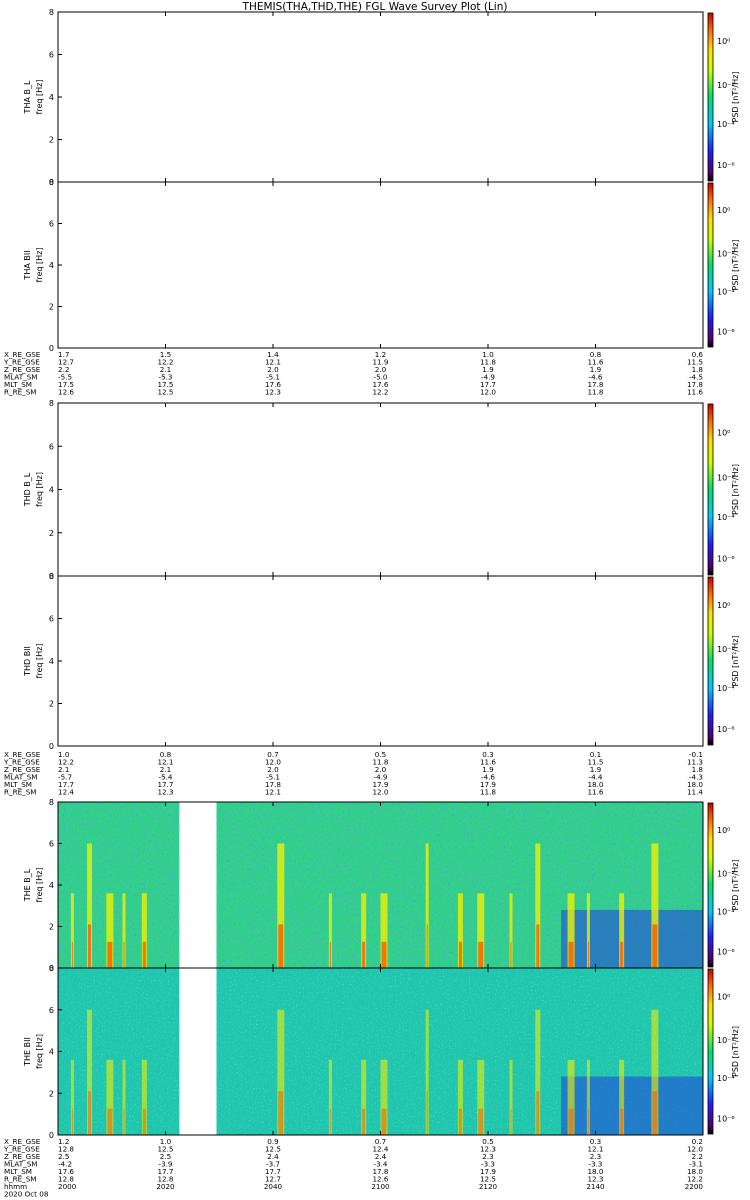 The height and width of the screenshot is (1200, 750). What do you see at coordinates (27, 1052) in the screenshot?
I see `panel-ylabel: THE BII` at bounding box center [27, 1052].